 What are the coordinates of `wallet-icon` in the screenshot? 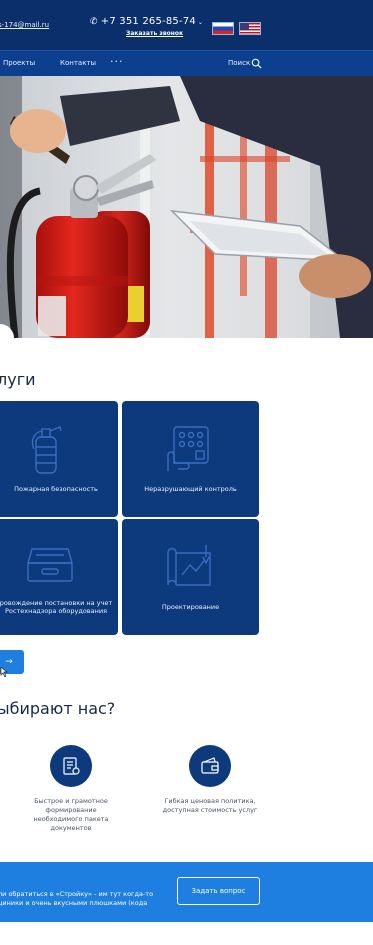 It's located at (210, 765).